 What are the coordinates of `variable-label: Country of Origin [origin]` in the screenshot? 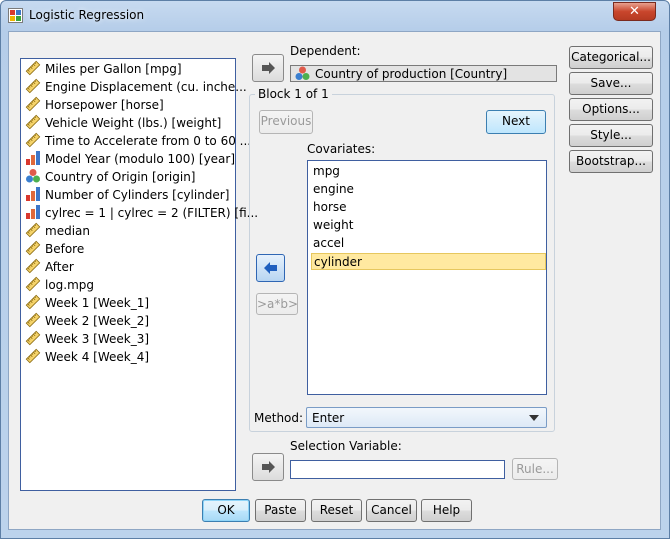 It's located at (120, 177).